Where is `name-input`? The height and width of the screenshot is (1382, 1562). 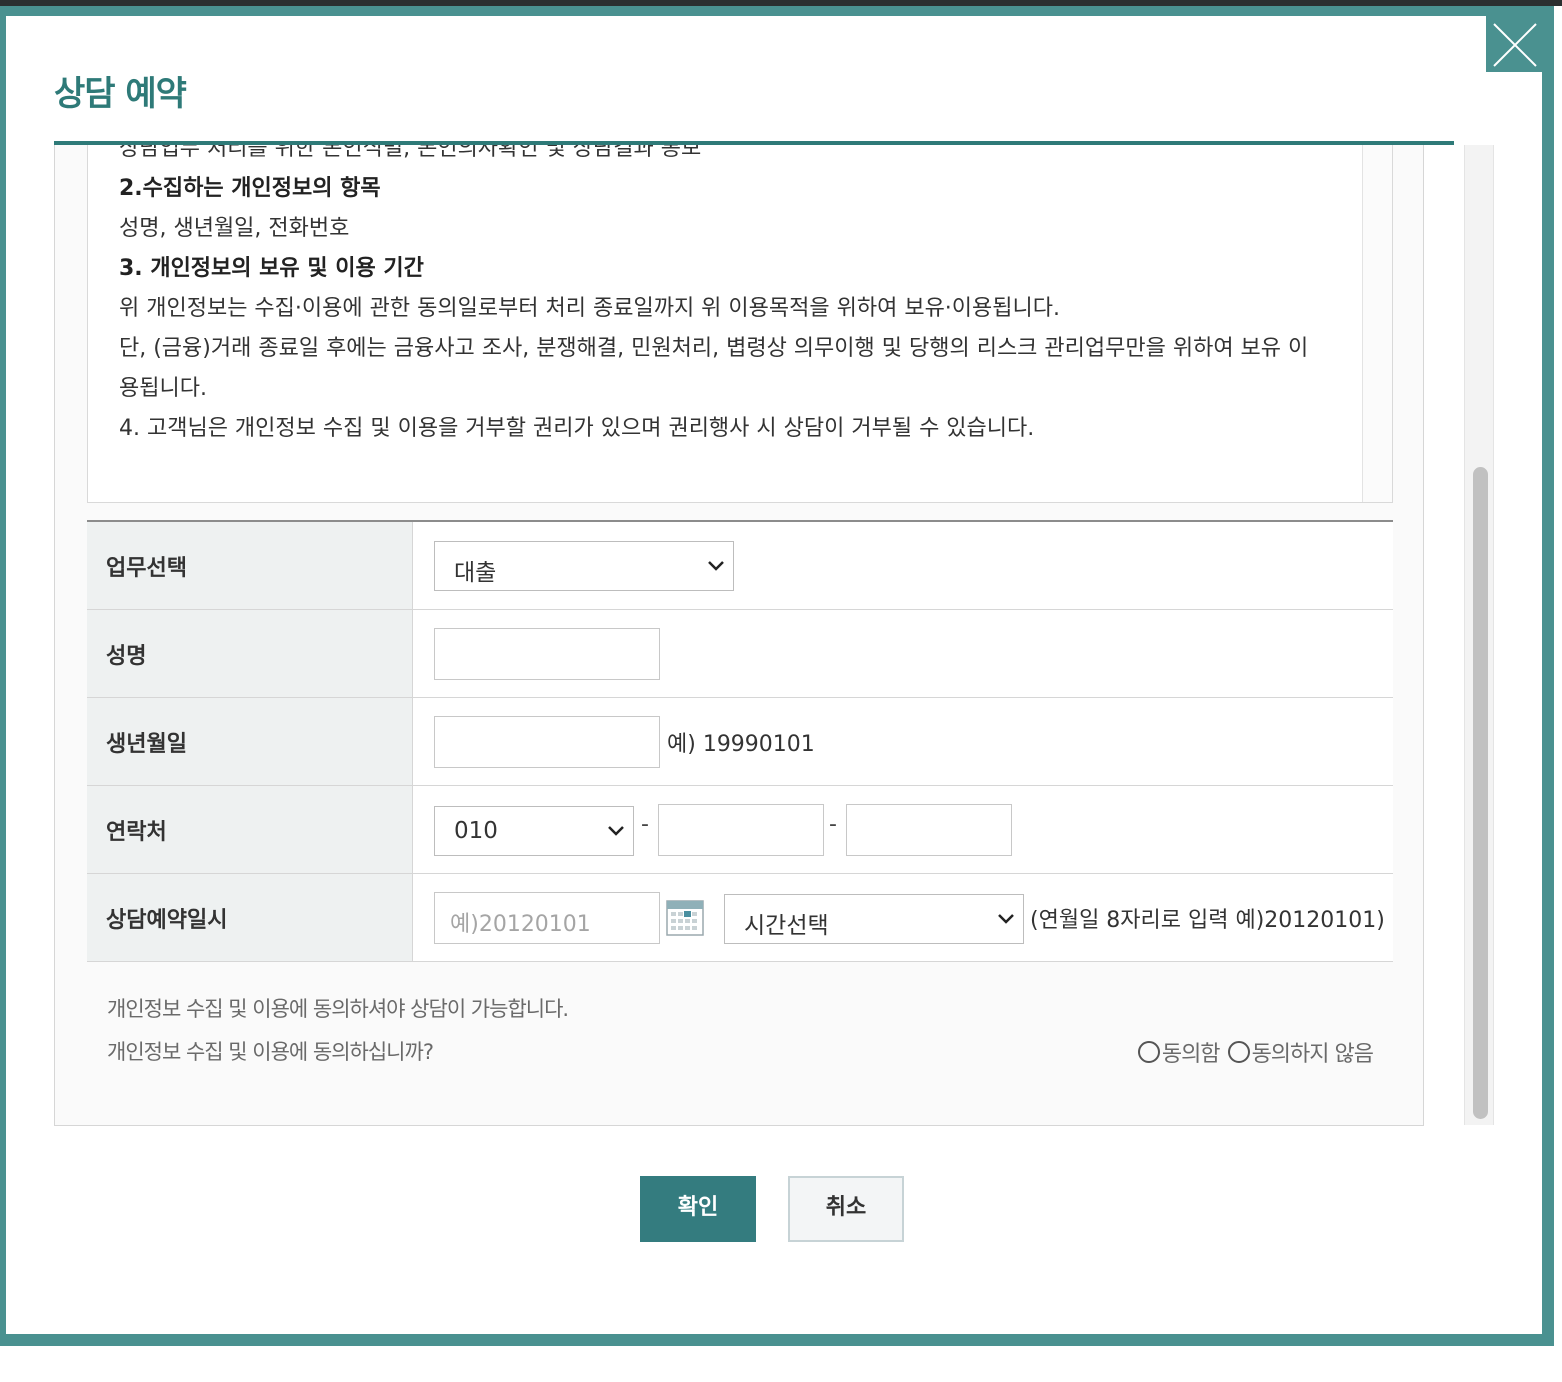 name-input is located at coordinates (547, 654).